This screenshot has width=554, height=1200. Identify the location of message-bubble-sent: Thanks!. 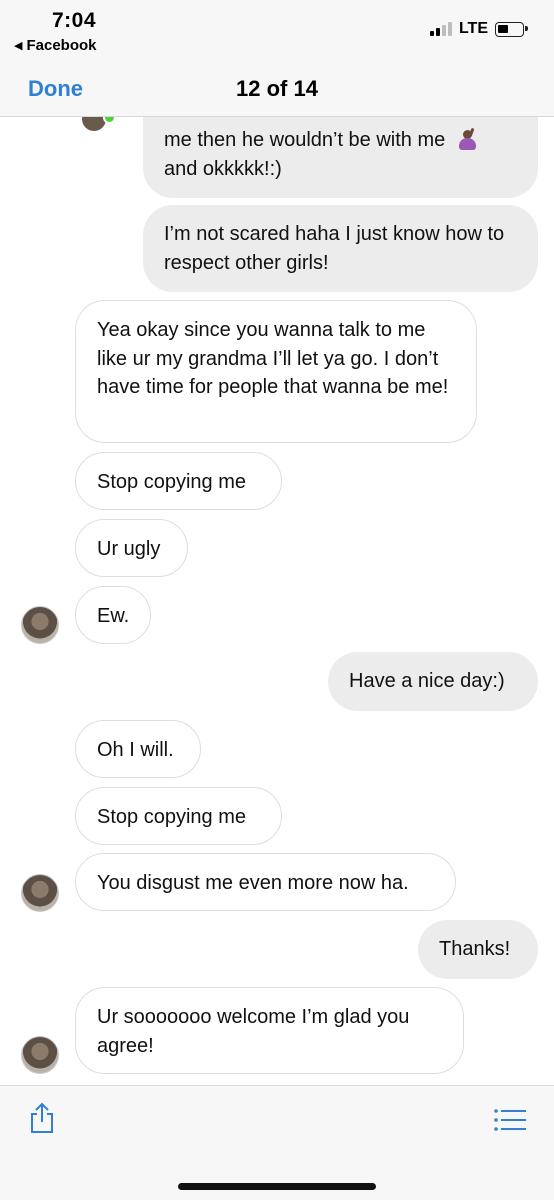
(478, 949).